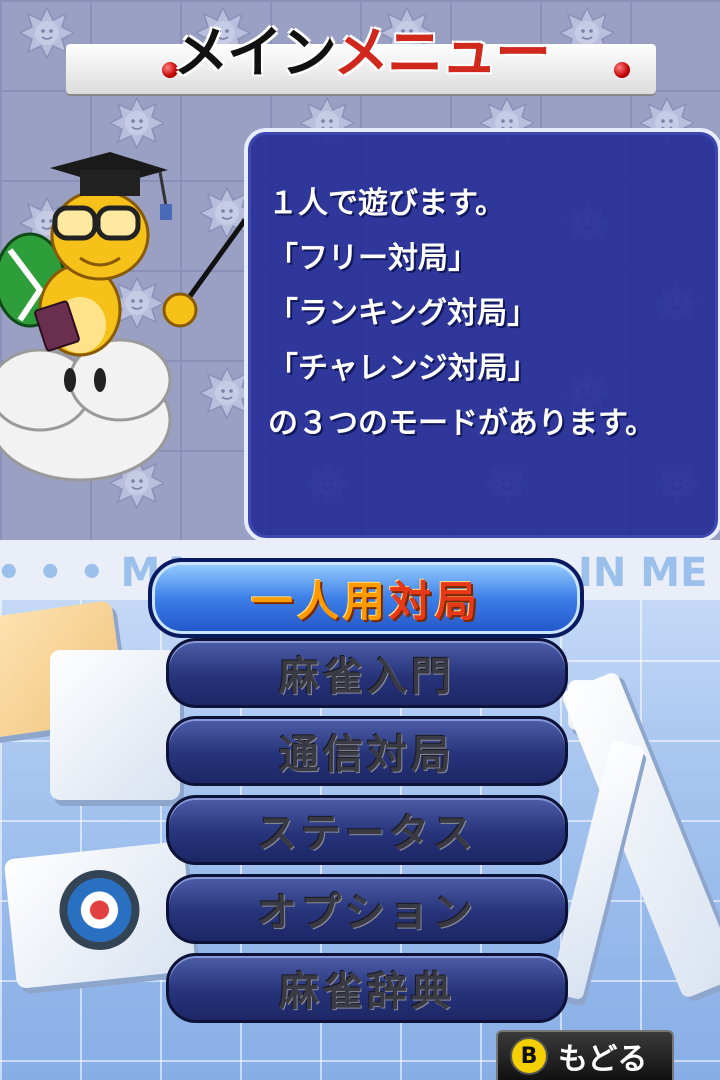  Describe the element at coordinates (461, 423) in the screenshot. I see `info-line: の３つのモードがあります。` at that location.